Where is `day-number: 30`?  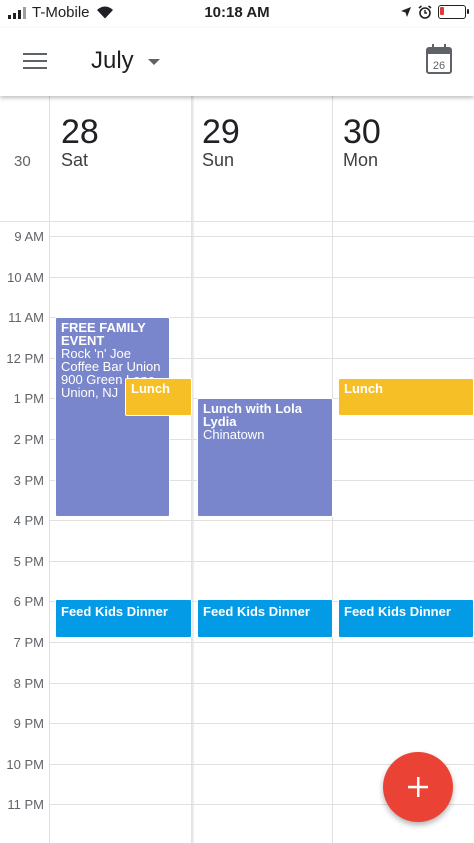 day-number: 30 is located at coordinates (362, 132).